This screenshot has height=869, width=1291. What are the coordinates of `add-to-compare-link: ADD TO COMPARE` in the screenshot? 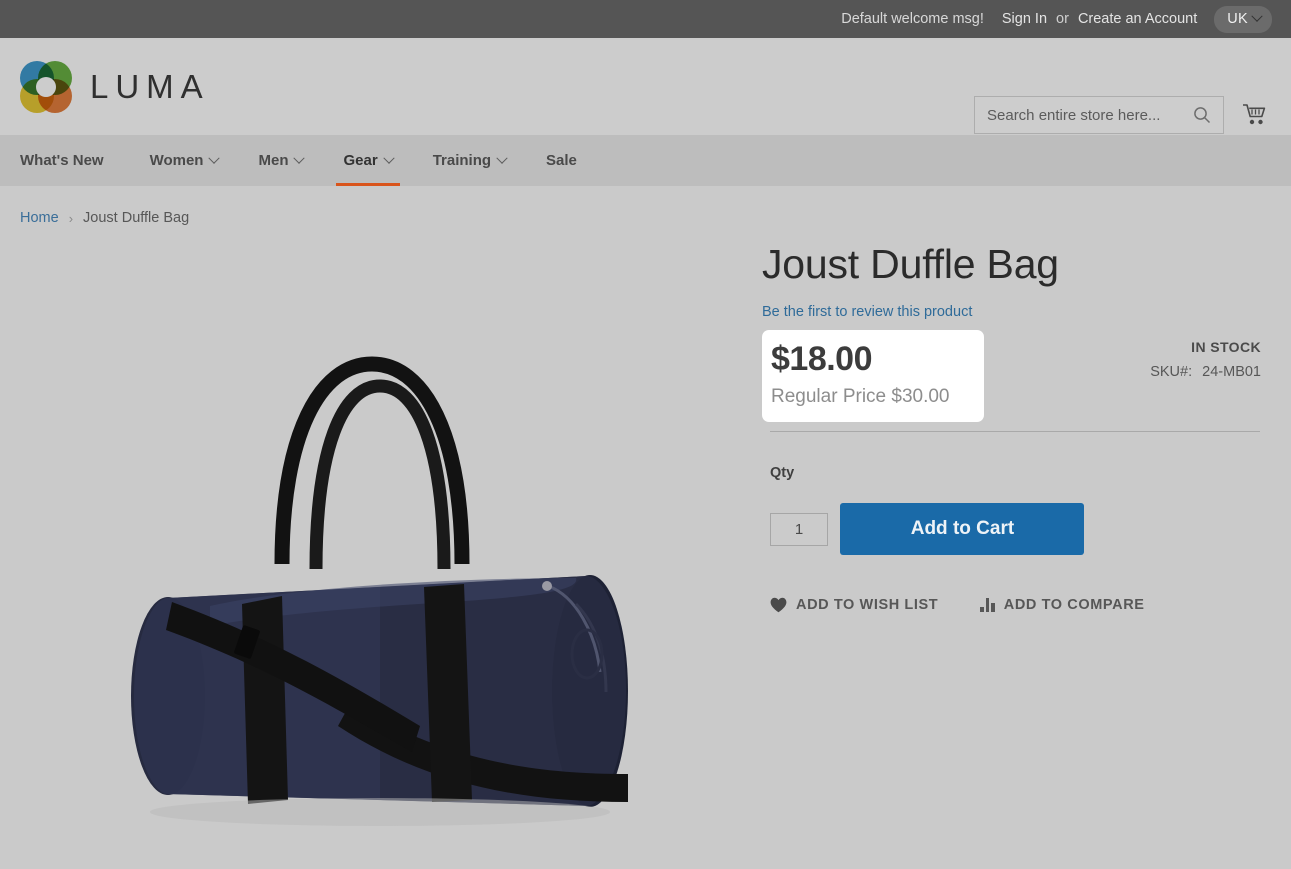 It's located at (1062, 605).